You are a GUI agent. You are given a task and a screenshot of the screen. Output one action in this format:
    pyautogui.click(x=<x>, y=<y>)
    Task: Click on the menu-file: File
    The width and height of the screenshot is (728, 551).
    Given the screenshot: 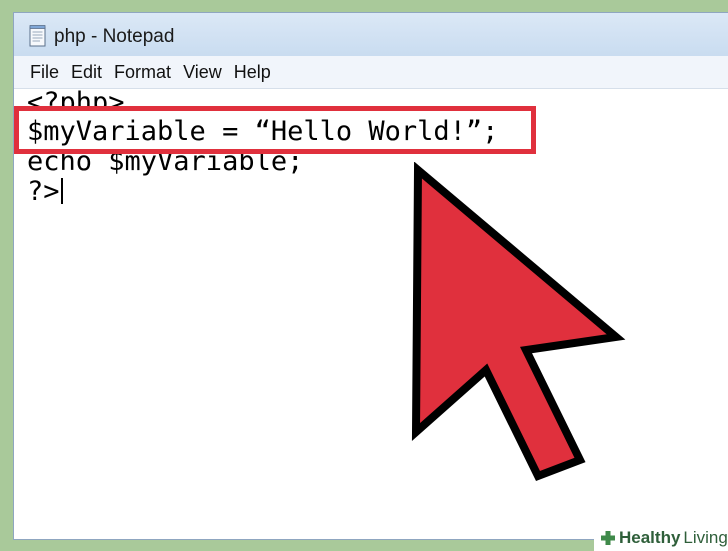 What is the action you would take?
    pyautogui.click(x=44, y=72)
    